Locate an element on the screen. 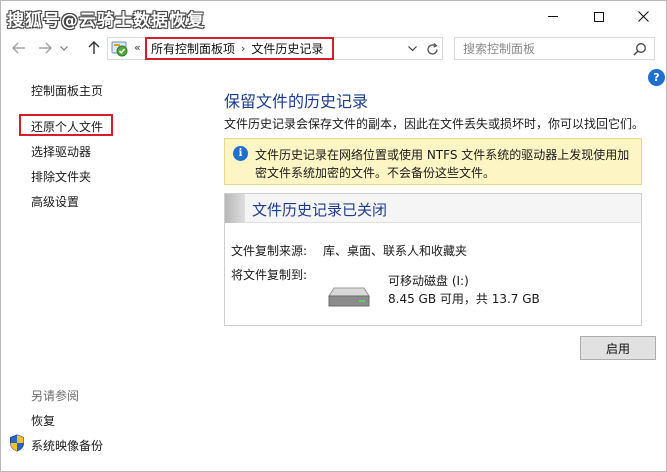 This screenshot has height=472, width=667. shield-icon is located at coordinates (17, 443).